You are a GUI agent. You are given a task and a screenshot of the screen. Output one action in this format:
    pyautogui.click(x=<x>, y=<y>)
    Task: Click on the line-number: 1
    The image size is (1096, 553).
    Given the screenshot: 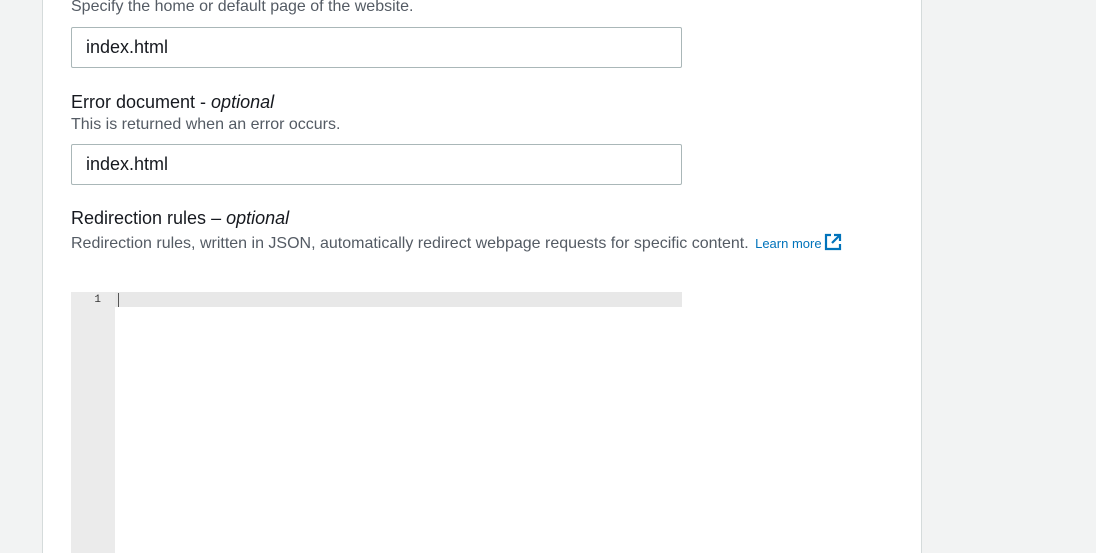 What is the action you would take?
    pyautogui.click(x=97, y=300)
    